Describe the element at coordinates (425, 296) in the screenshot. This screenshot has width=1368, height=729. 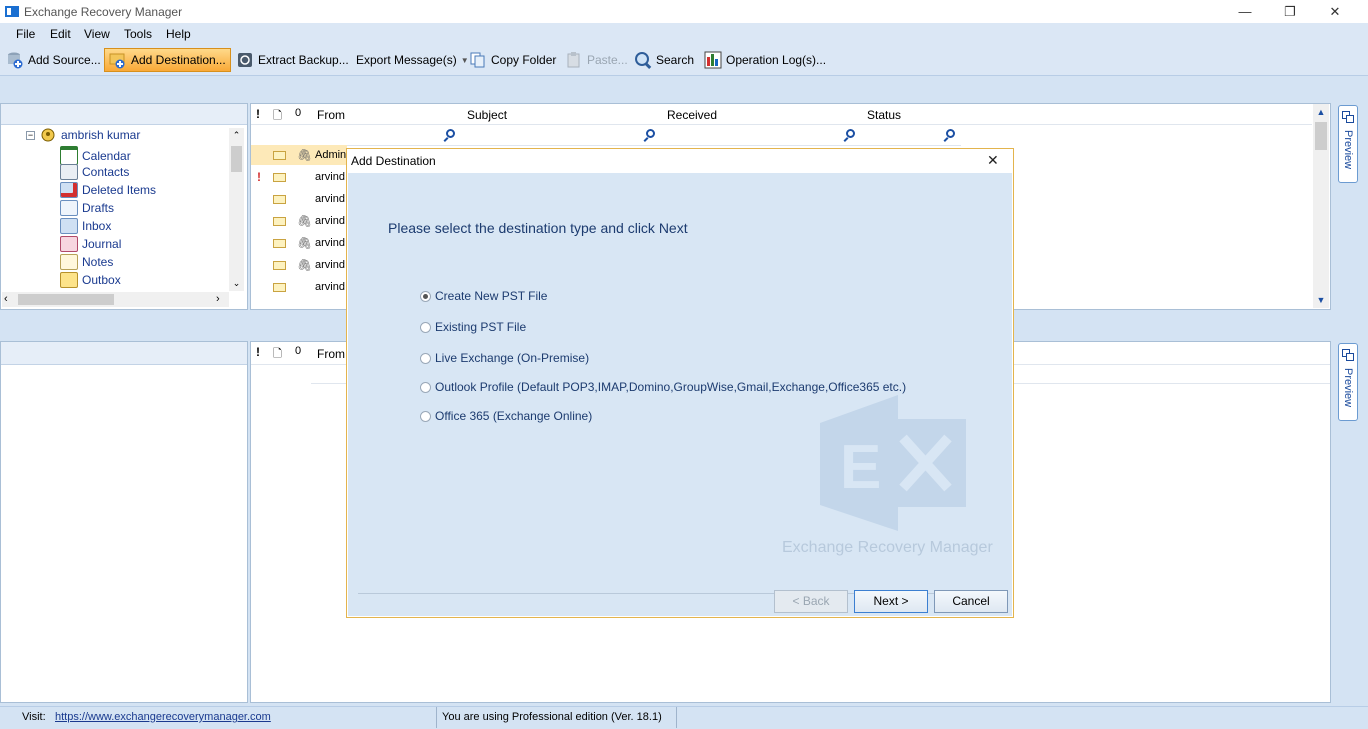
I see `radio-create-new-pst` at that location.